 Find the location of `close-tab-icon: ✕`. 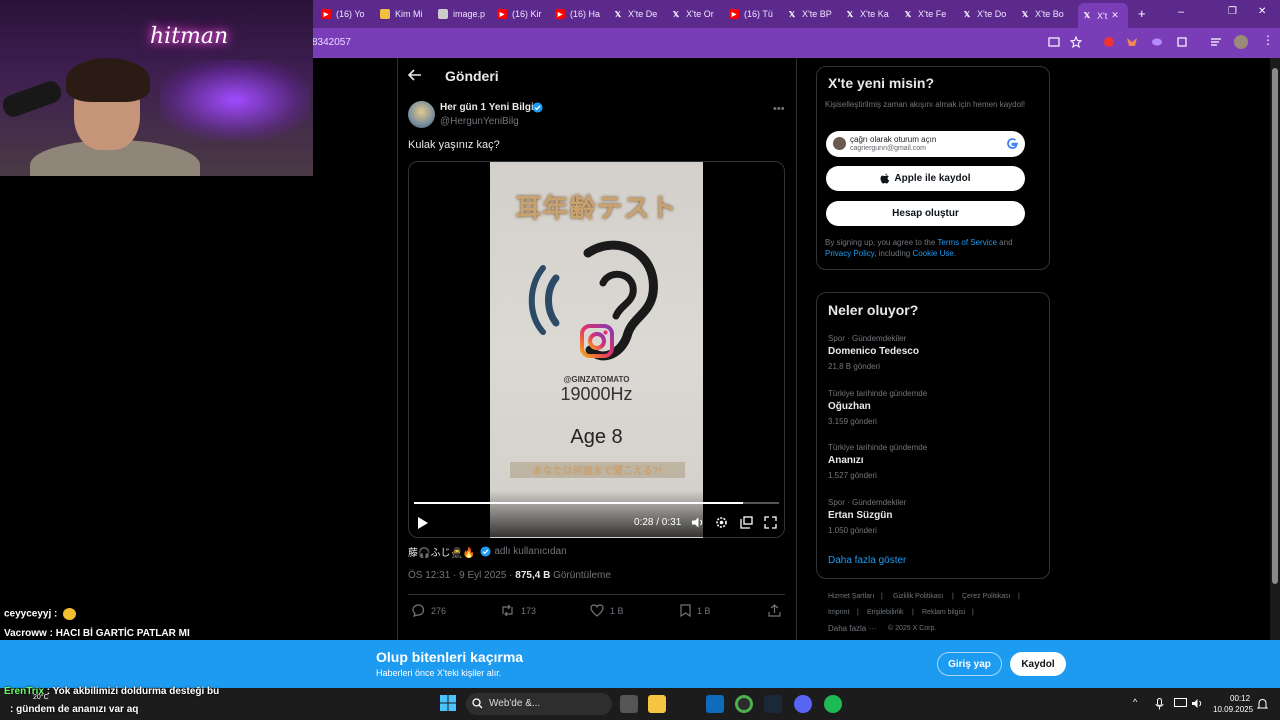

close-tab-icon: ✕ is located at coordinates (1115, 15).